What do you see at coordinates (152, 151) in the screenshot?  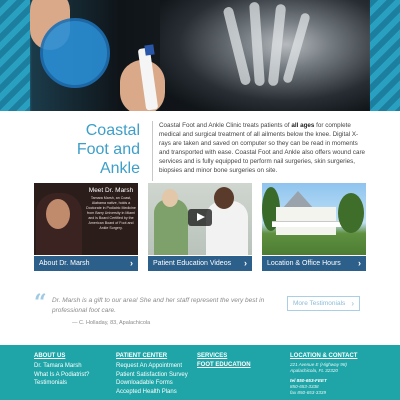 I see `divider` at bounding box center [152, 151].